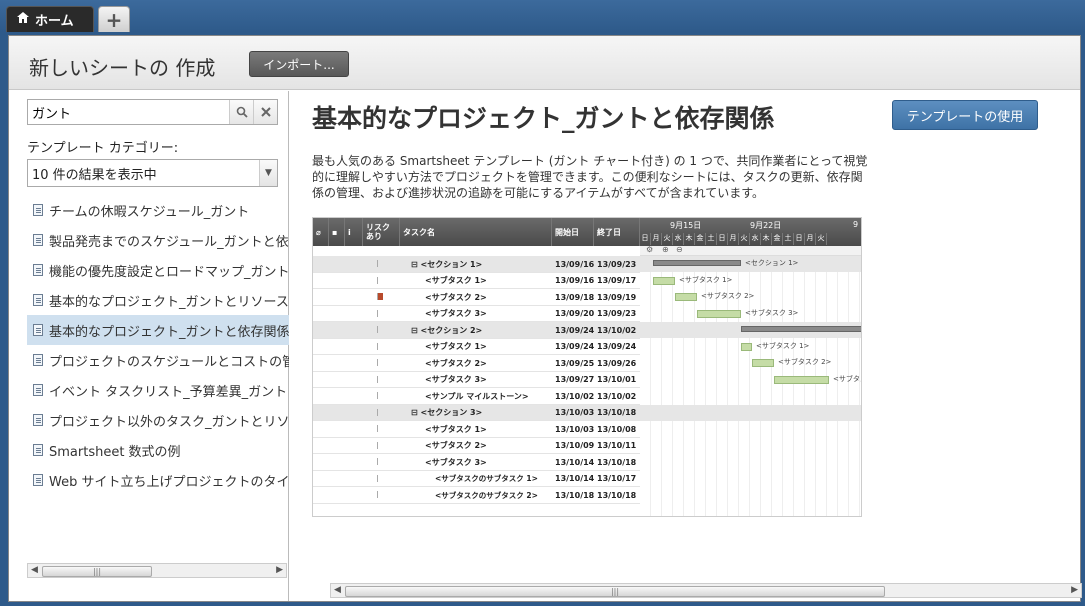 The height and width of the screenshot is (606, 1085). What do you see at coordinates (728, 296) in the screenshot?
I see `gantt-bar-label: <サブタスク 2>` at bounding box center [728, 296].